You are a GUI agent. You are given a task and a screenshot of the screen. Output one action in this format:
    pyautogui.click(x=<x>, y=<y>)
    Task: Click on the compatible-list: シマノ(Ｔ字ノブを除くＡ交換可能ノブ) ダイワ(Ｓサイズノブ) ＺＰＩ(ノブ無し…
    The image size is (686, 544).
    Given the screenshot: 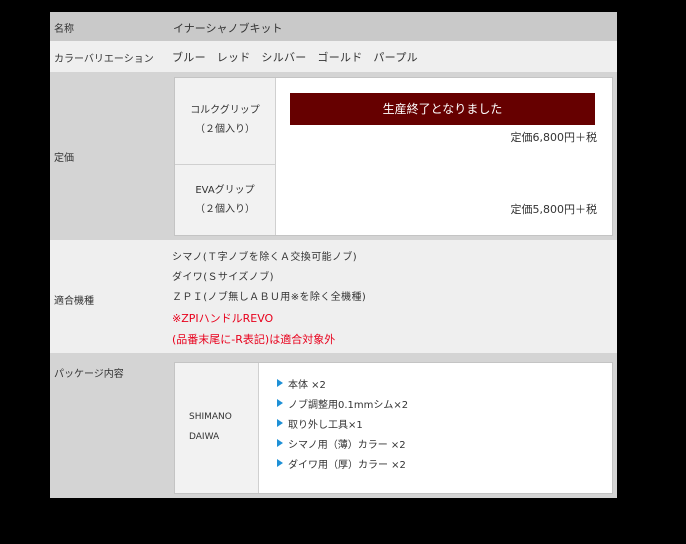 What is the action you would take?
    pyautogui.click(x=269, y=299)
    